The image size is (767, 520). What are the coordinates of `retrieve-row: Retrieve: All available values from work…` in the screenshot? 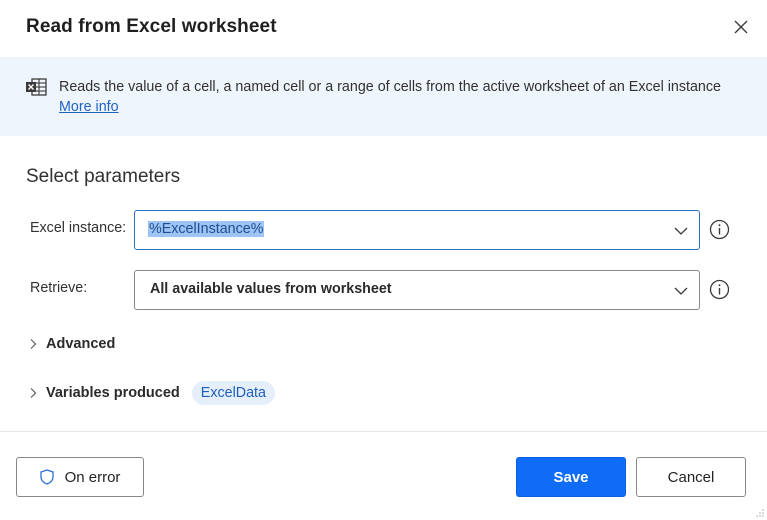 It's located at (383, 290).